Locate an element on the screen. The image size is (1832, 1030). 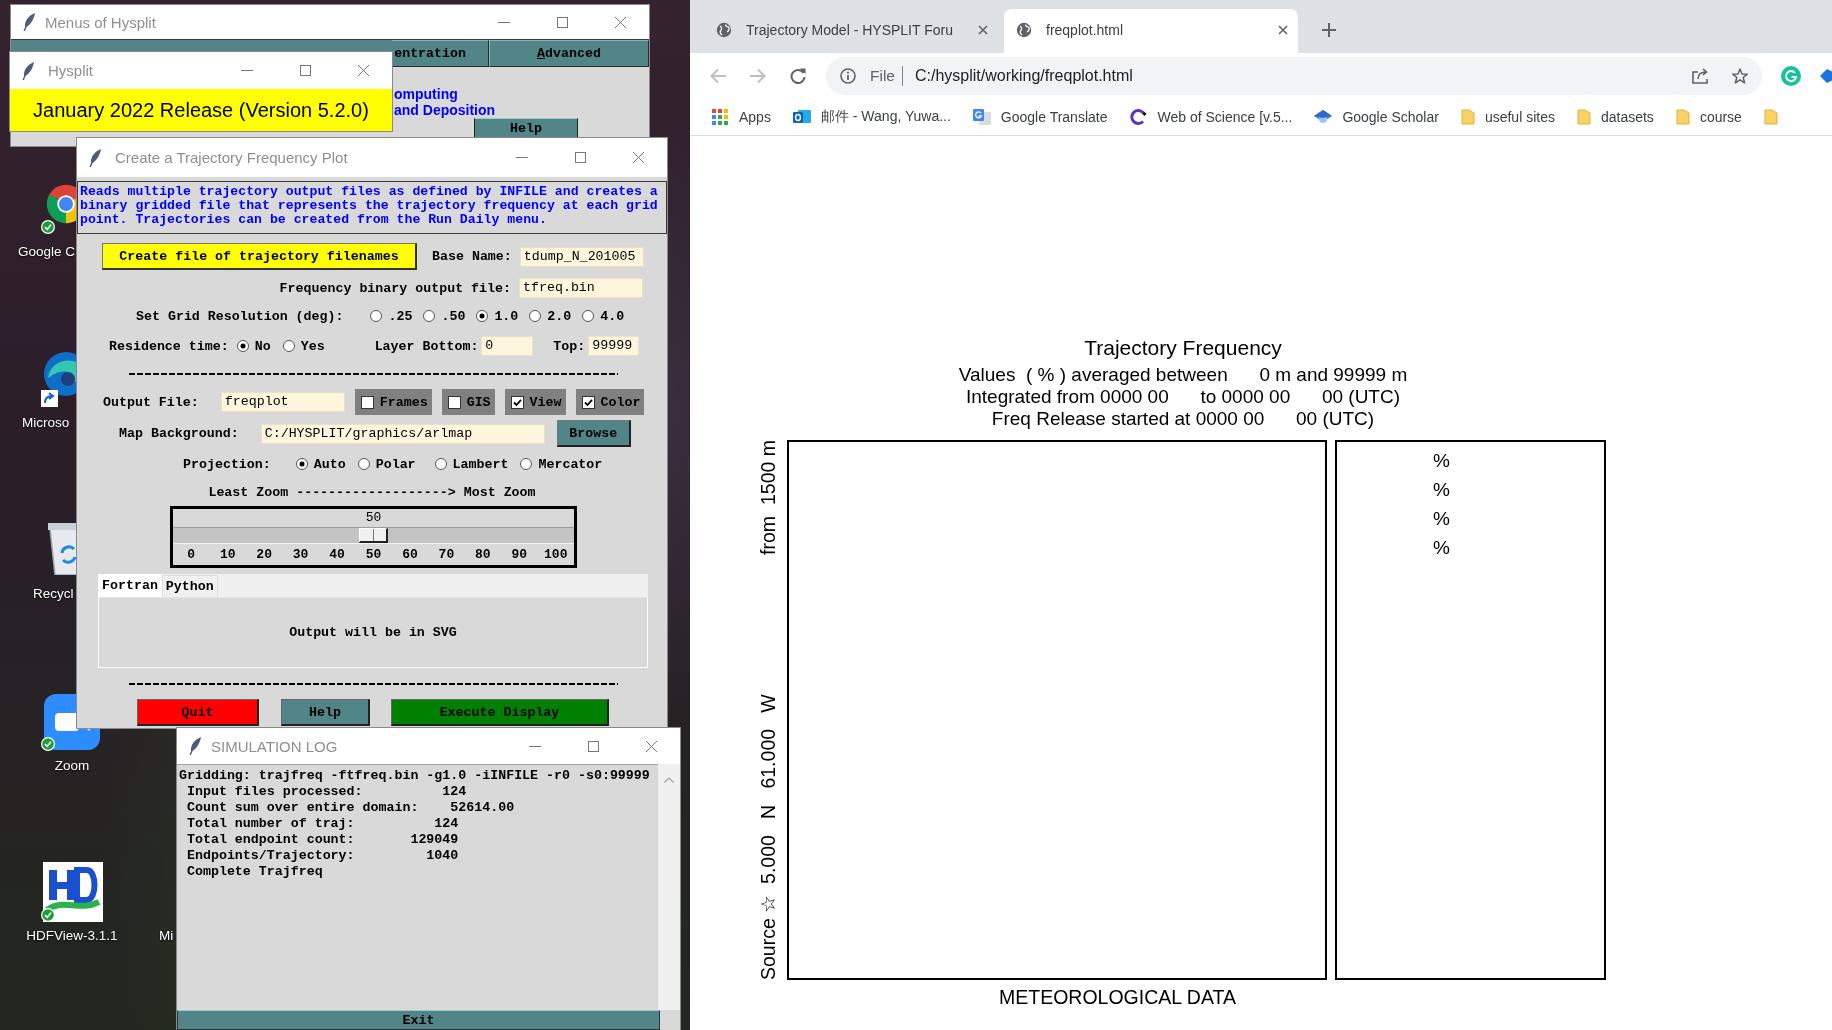
tick-label: 100 is located at coordinates (556, 554).